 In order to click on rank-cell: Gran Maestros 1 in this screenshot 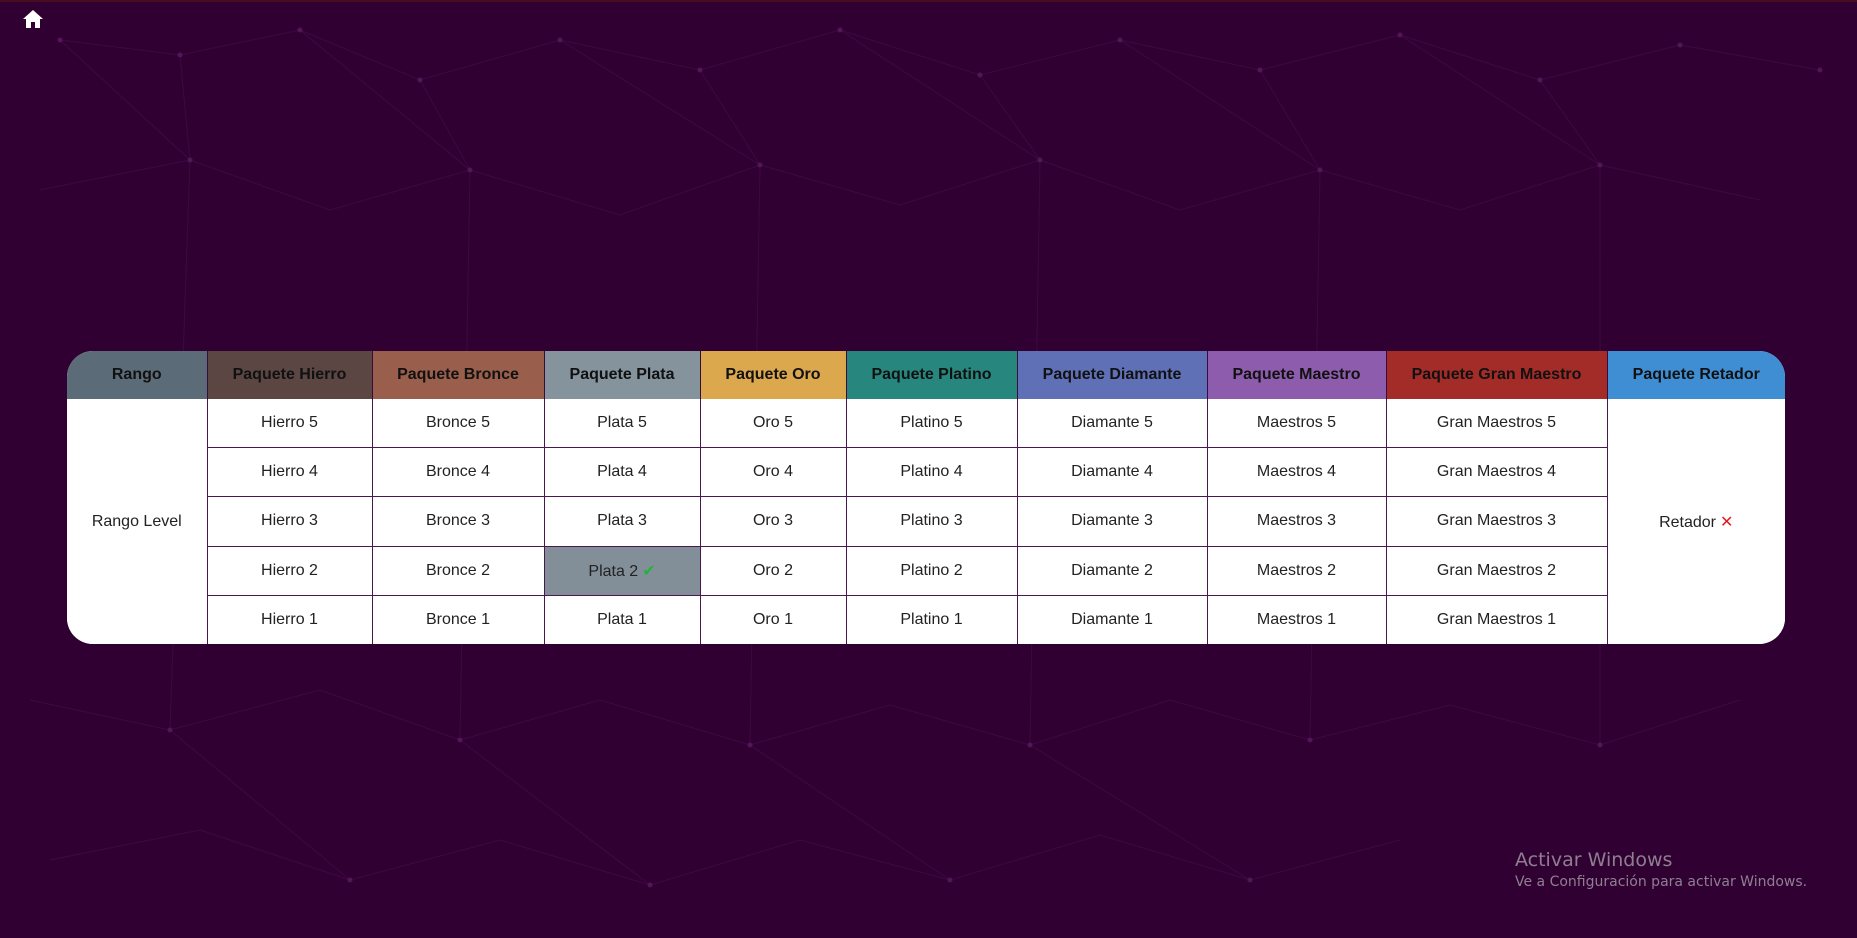, I will do `click(1496, 619)`.